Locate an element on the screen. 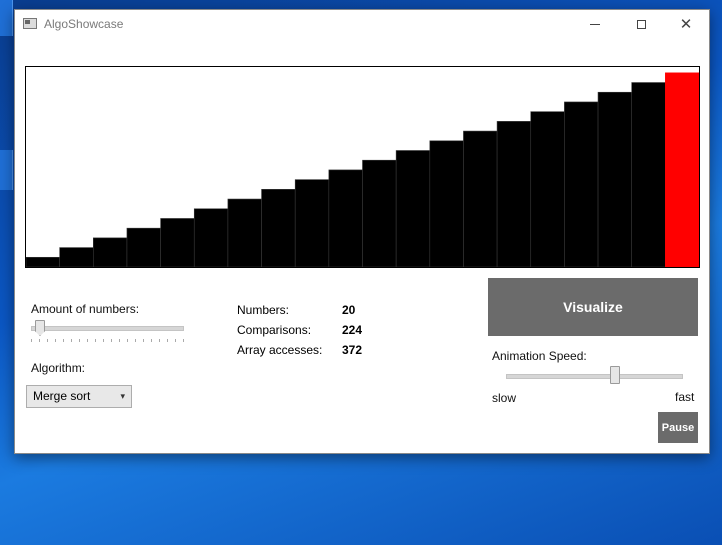  close-icon: ✕ is located at coordinates (686, 24).